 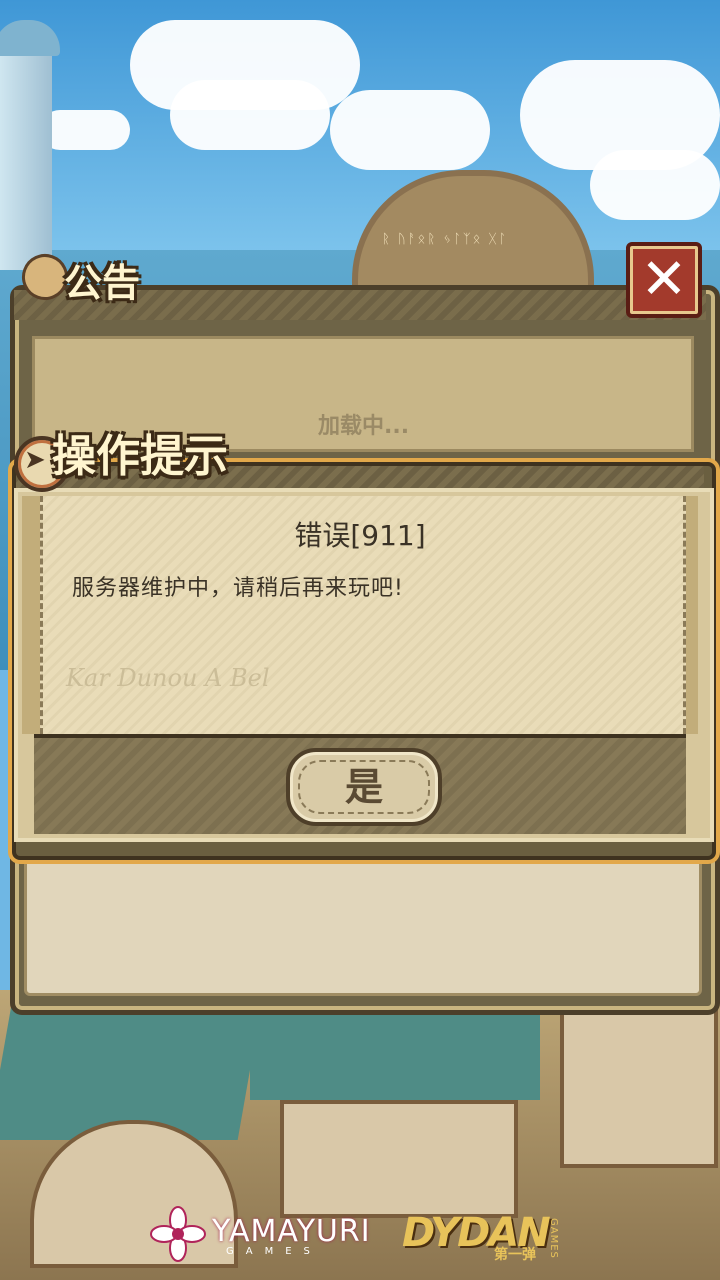 I want to click on developer-logo-sub: 第一弹, so click(x=515, y=1255).